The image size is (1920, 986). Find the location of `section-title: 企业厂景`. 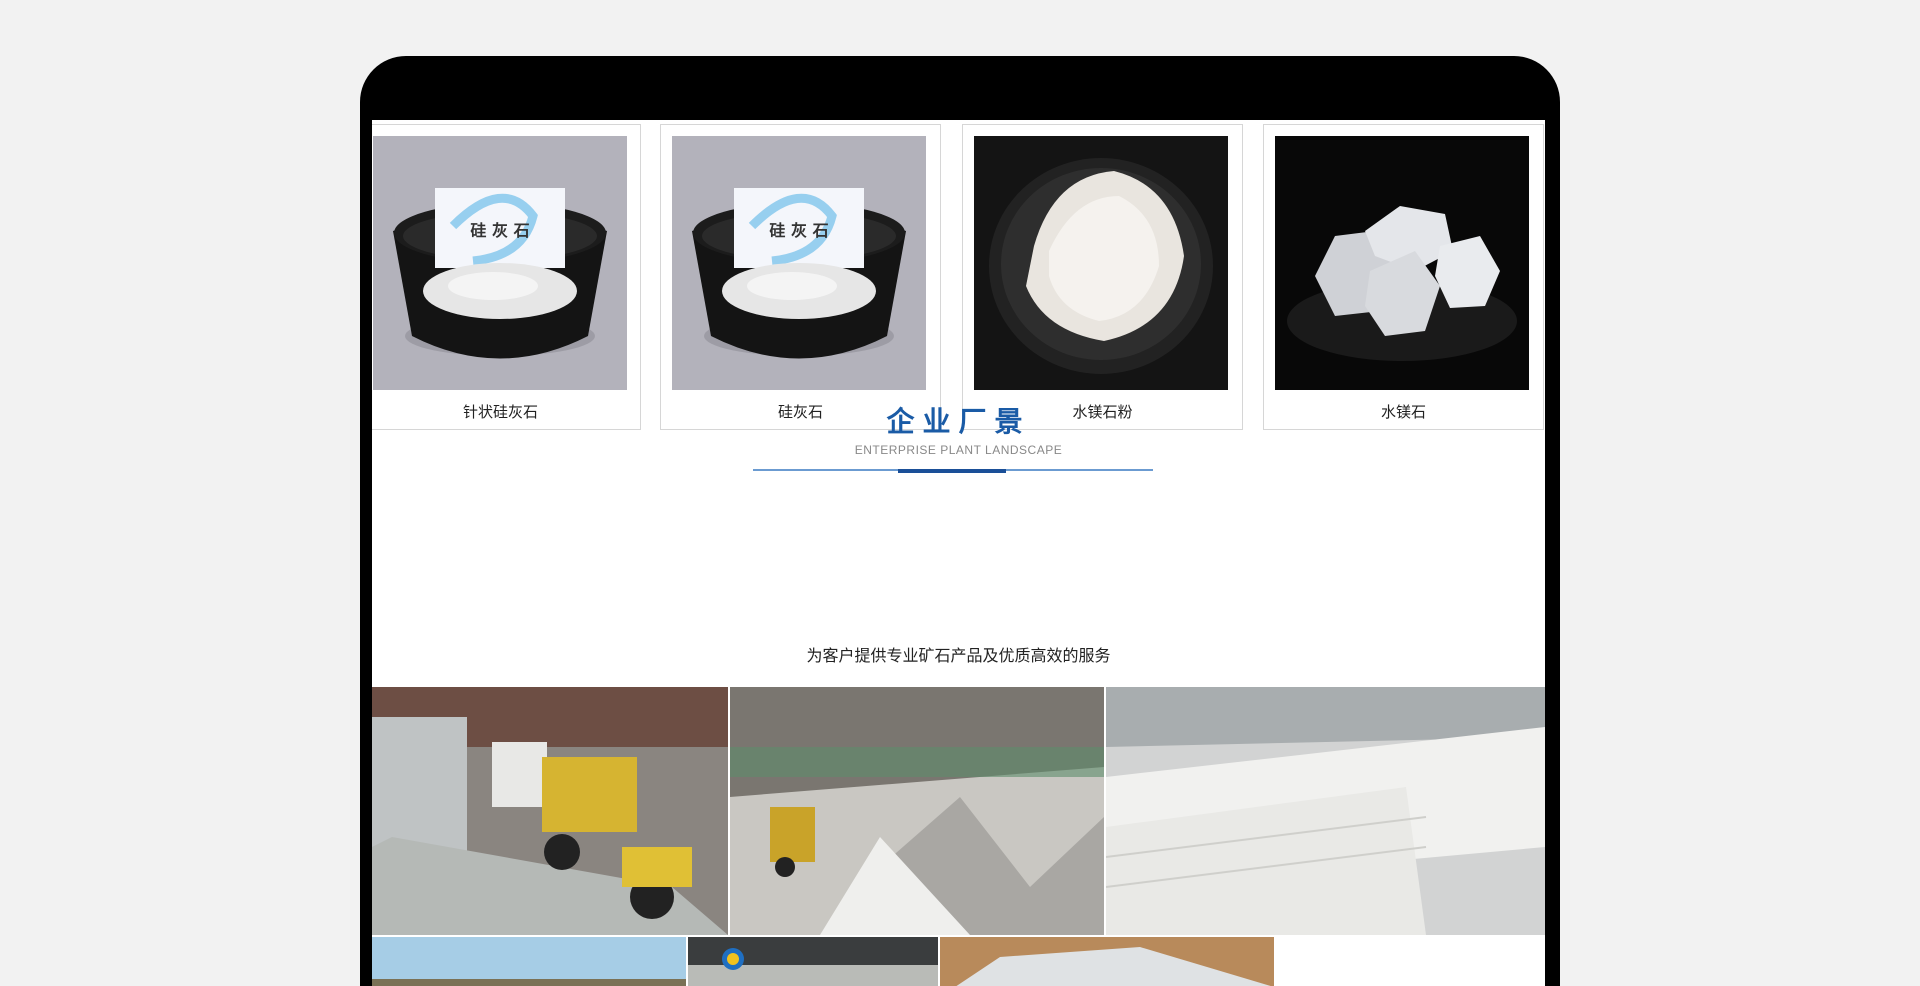

section-title: 企业厂景 is located at coordinates (958, 421).